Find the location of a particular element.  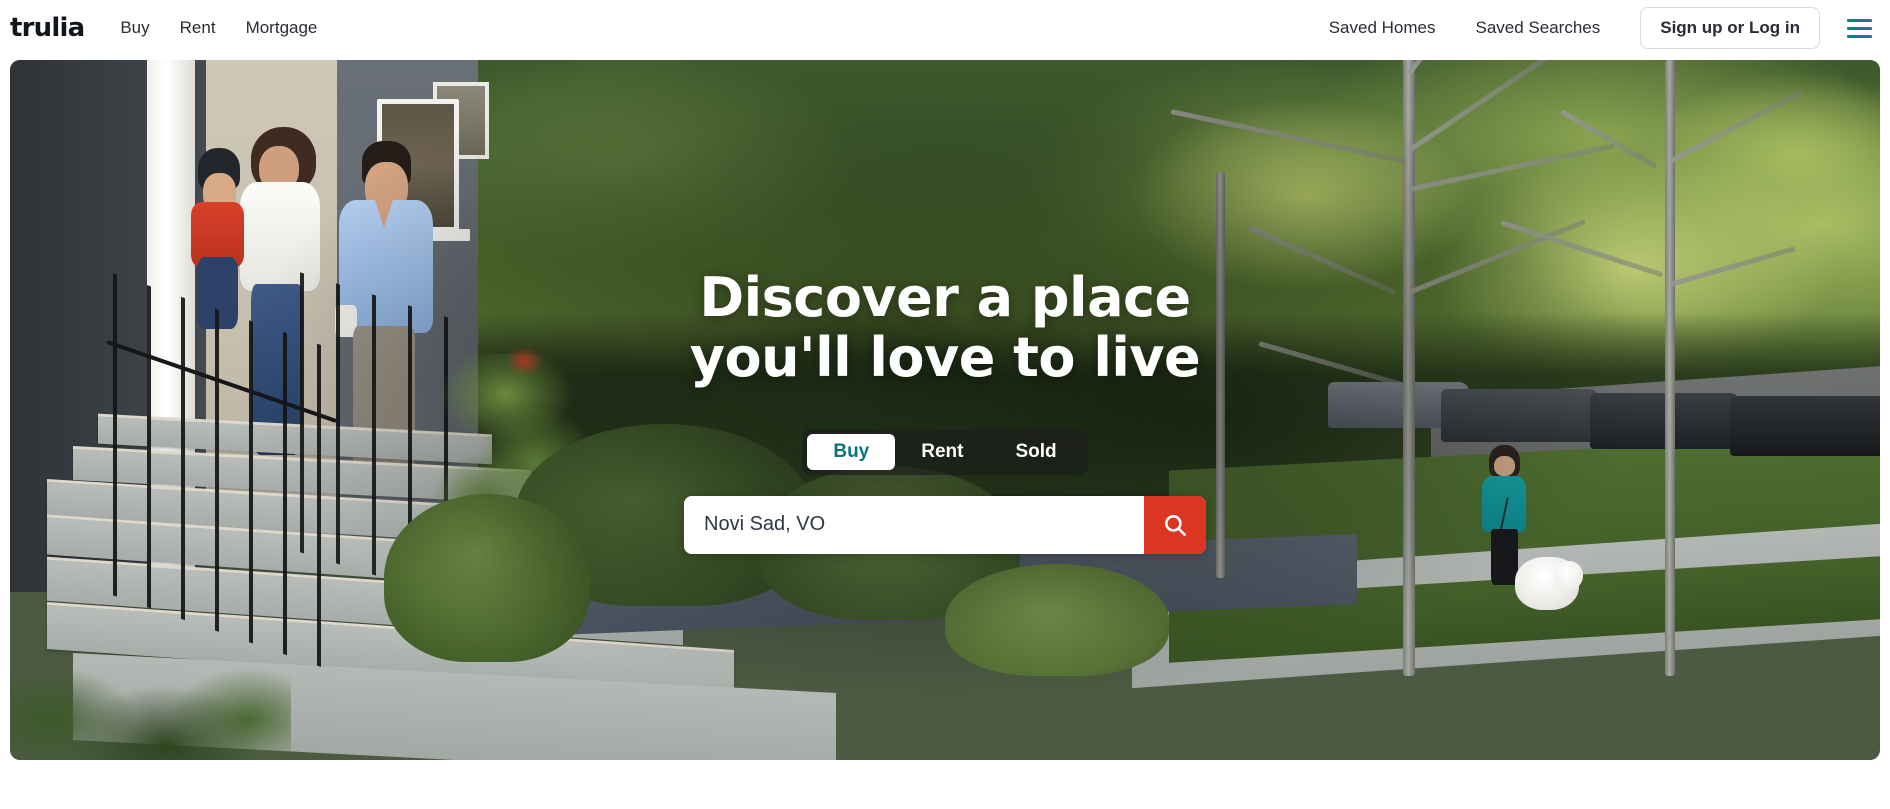

nav-item-mortgage: Mortgage is located at coordinates (282, 28).